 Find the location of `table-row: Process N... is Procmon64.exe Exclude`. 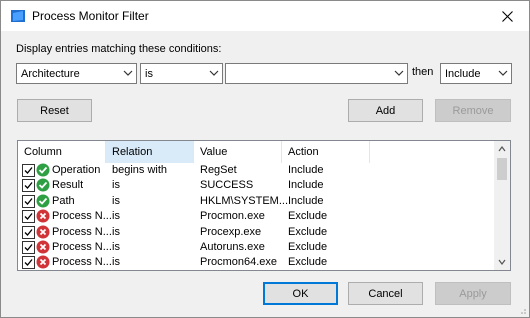

table-row: Process N... is Procmon64.exe Exclude is located at coordinates (256, 262).